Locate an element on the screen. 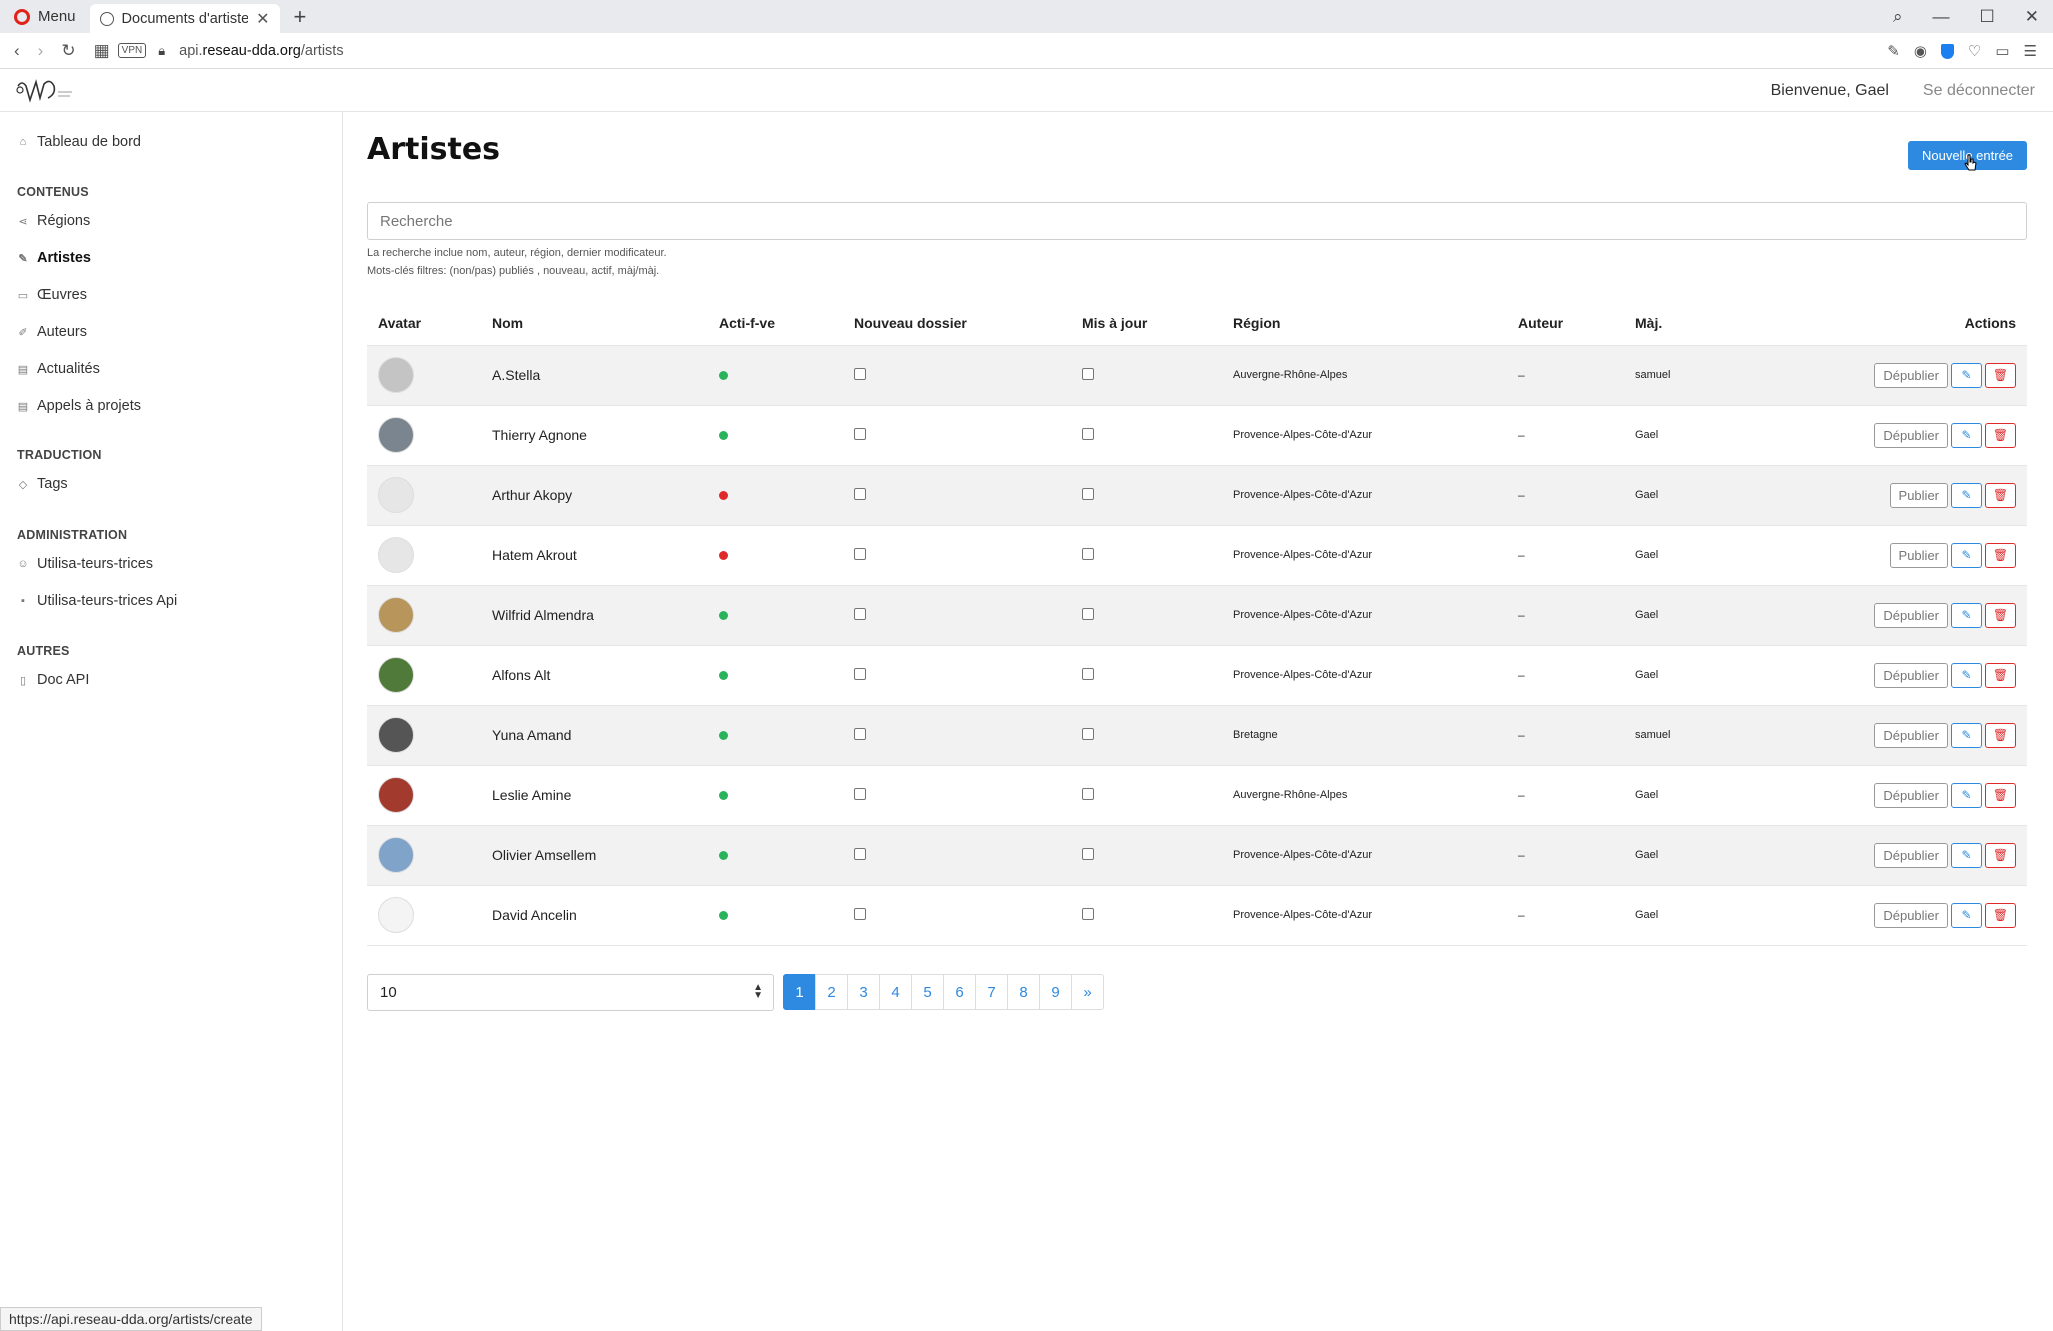  search-input is located at coordinates (1197, 221).